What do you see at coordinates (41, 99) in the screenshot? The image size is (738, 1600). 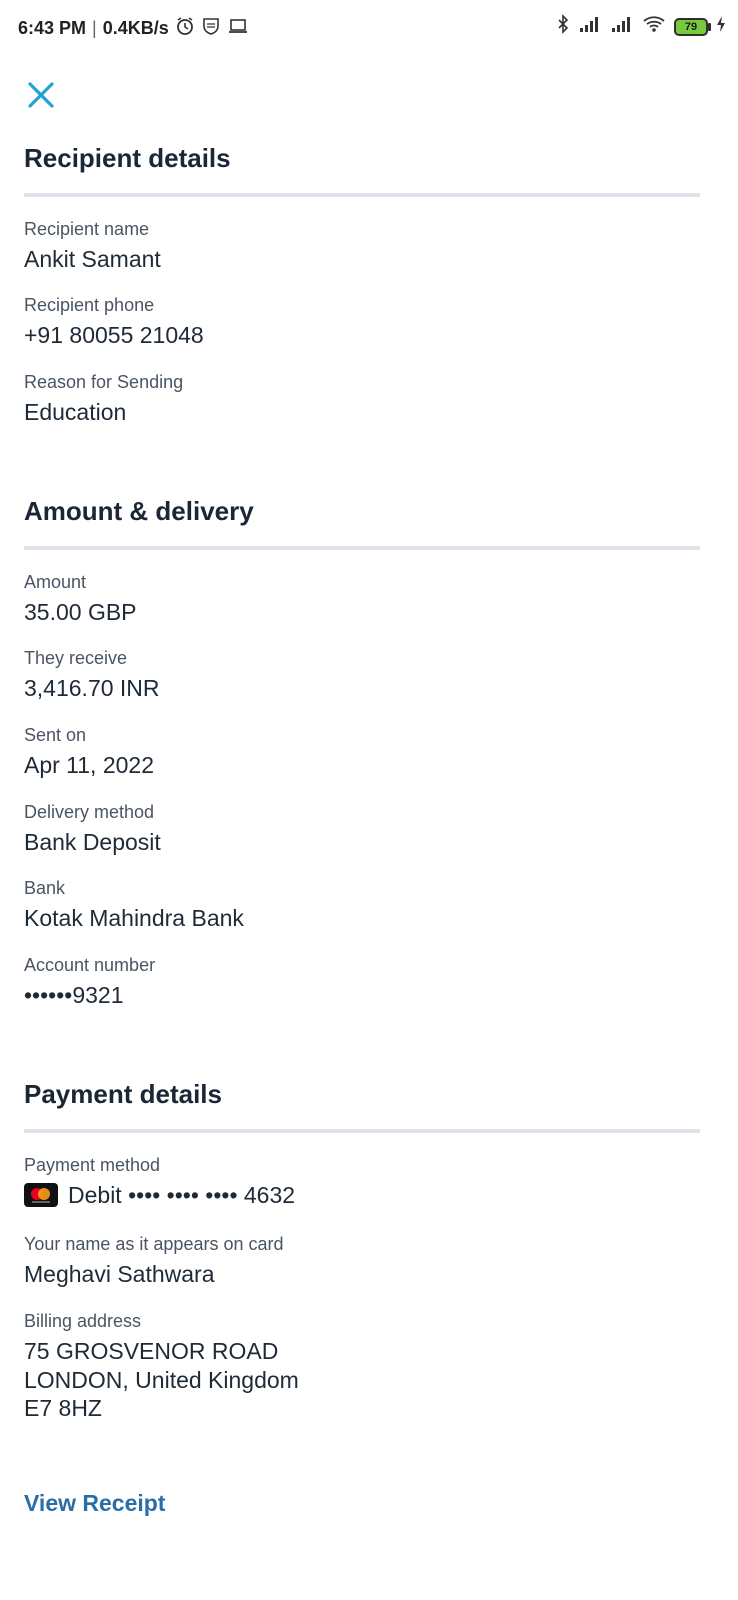 I see `close-icon` at bounding box center [41, 99].